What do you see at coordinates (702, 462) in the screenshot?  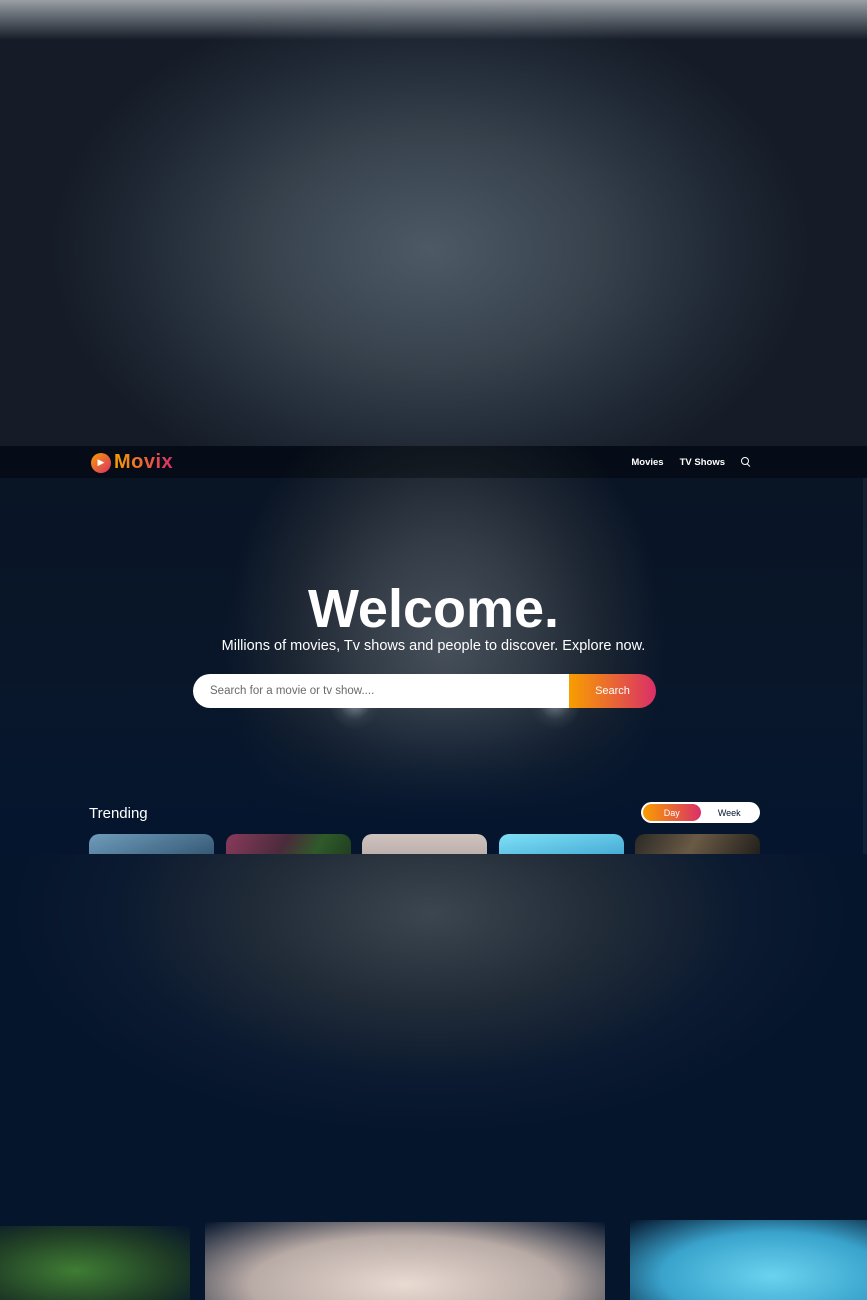 I see `nav-item-tv-shows: TV Shows` at bounding box center [702, 462].